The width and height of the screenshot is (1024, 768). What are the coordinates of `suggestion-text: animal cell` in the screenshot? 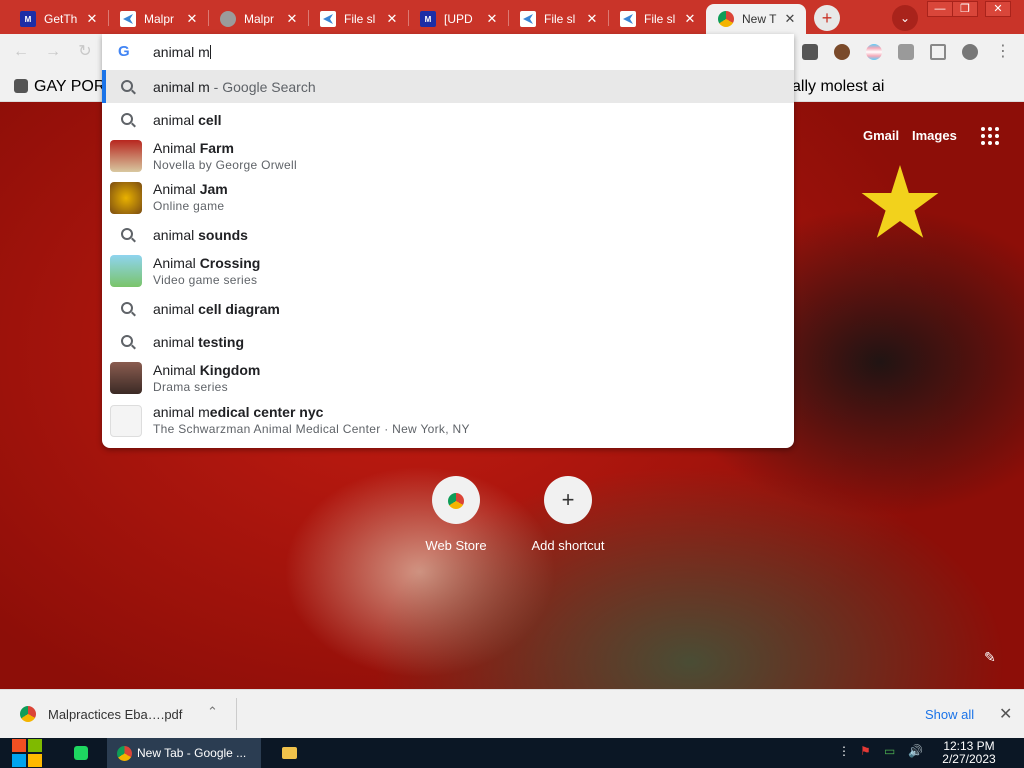 It's located at (187, 120).